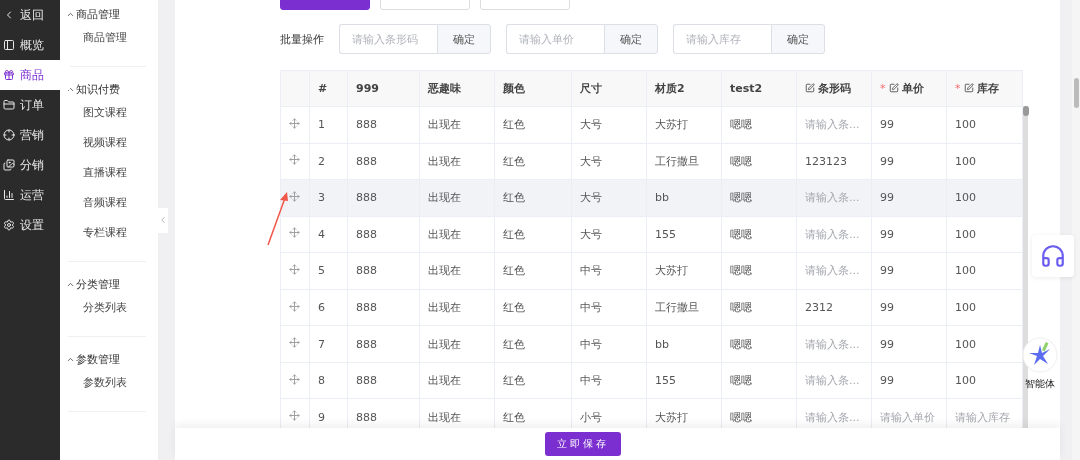  I want to click on table-cell: 2, so click(328, 161).